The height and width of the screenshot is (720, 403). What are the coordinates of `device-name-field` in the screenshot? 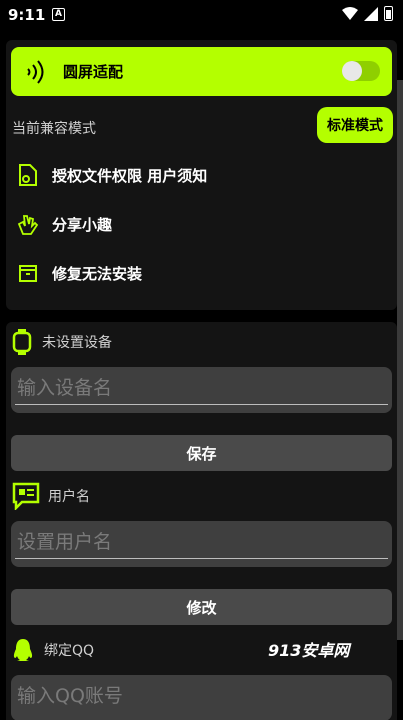 It's located at (201, 390).